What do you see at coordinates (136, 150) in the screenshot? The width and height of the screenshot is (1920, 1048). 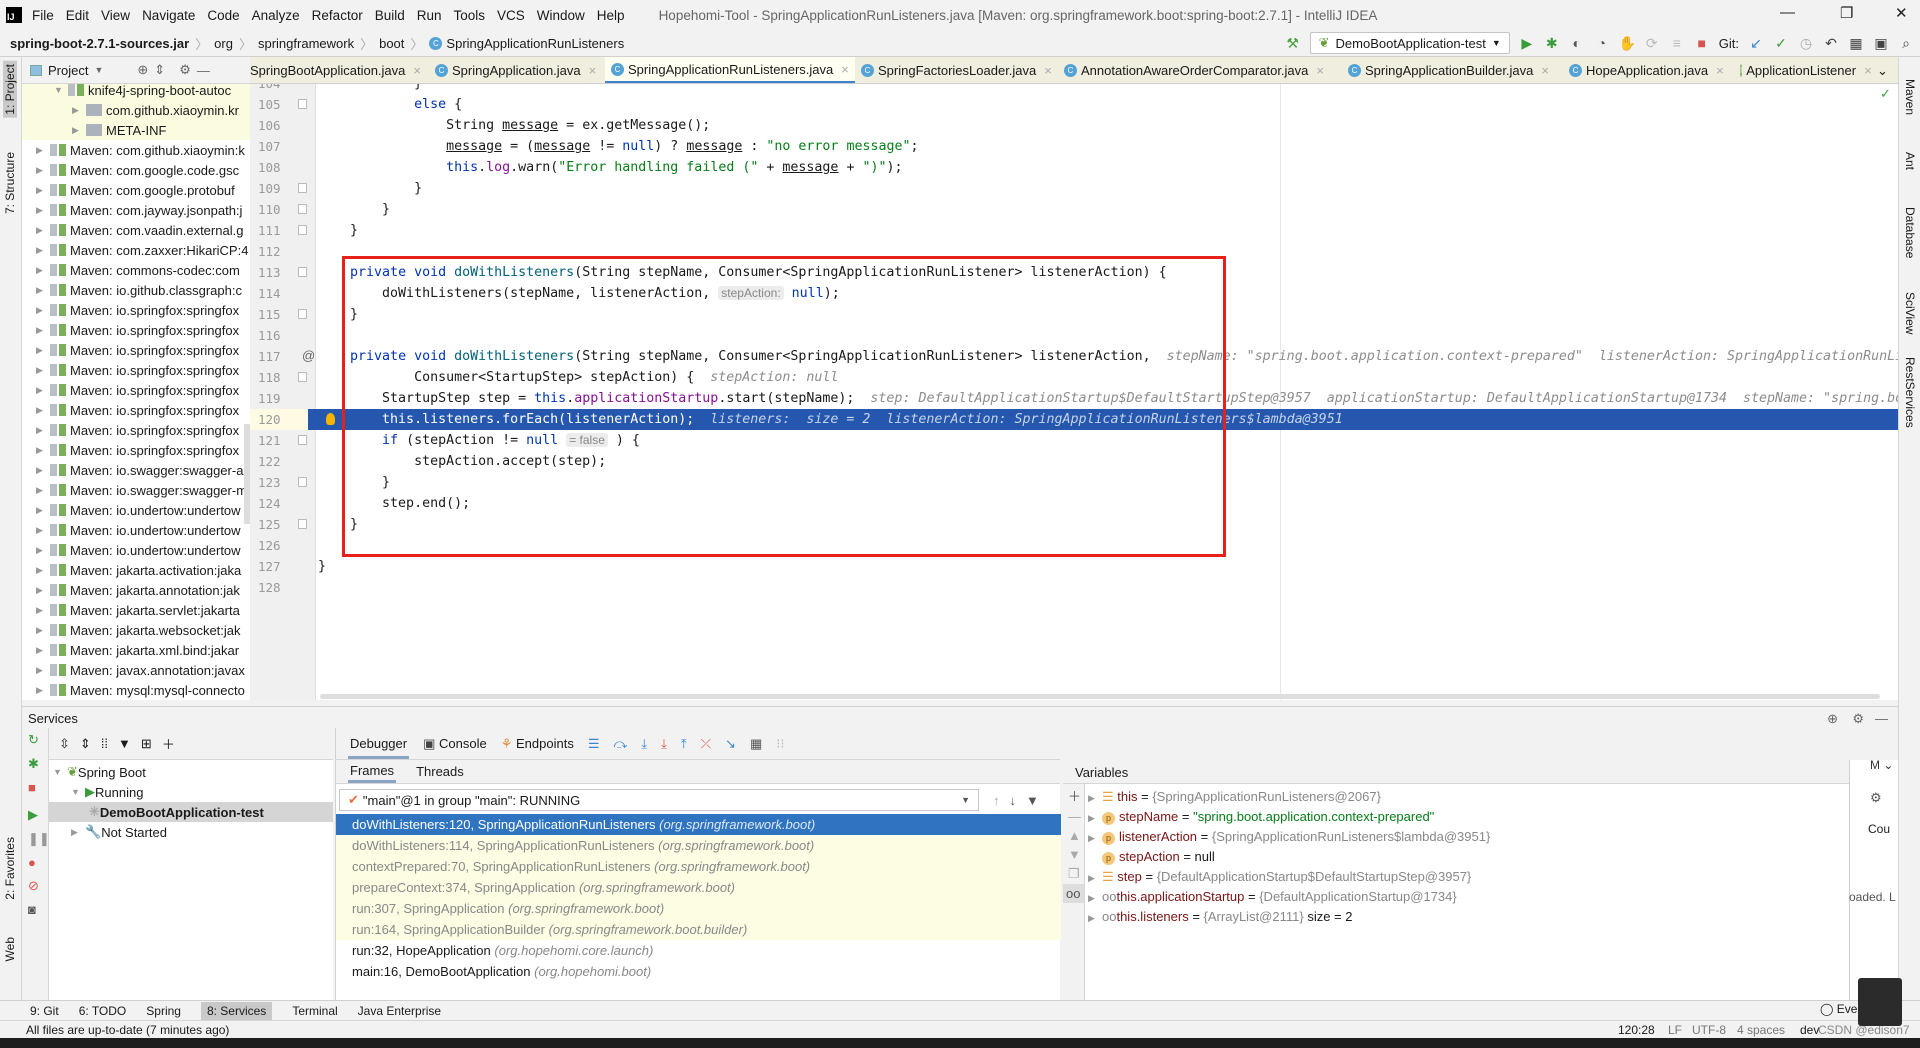 I see `project-tree-item: ▶ Maven: com.github.xiaoymin:k` at bounding box center [136, 150].